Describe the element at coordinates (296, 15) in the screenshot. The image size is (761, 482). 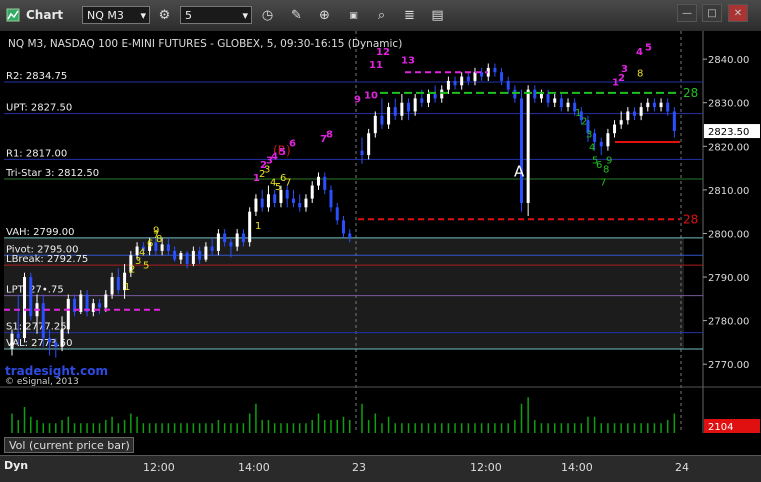
I see `pencil-icon: ✎` at that location.